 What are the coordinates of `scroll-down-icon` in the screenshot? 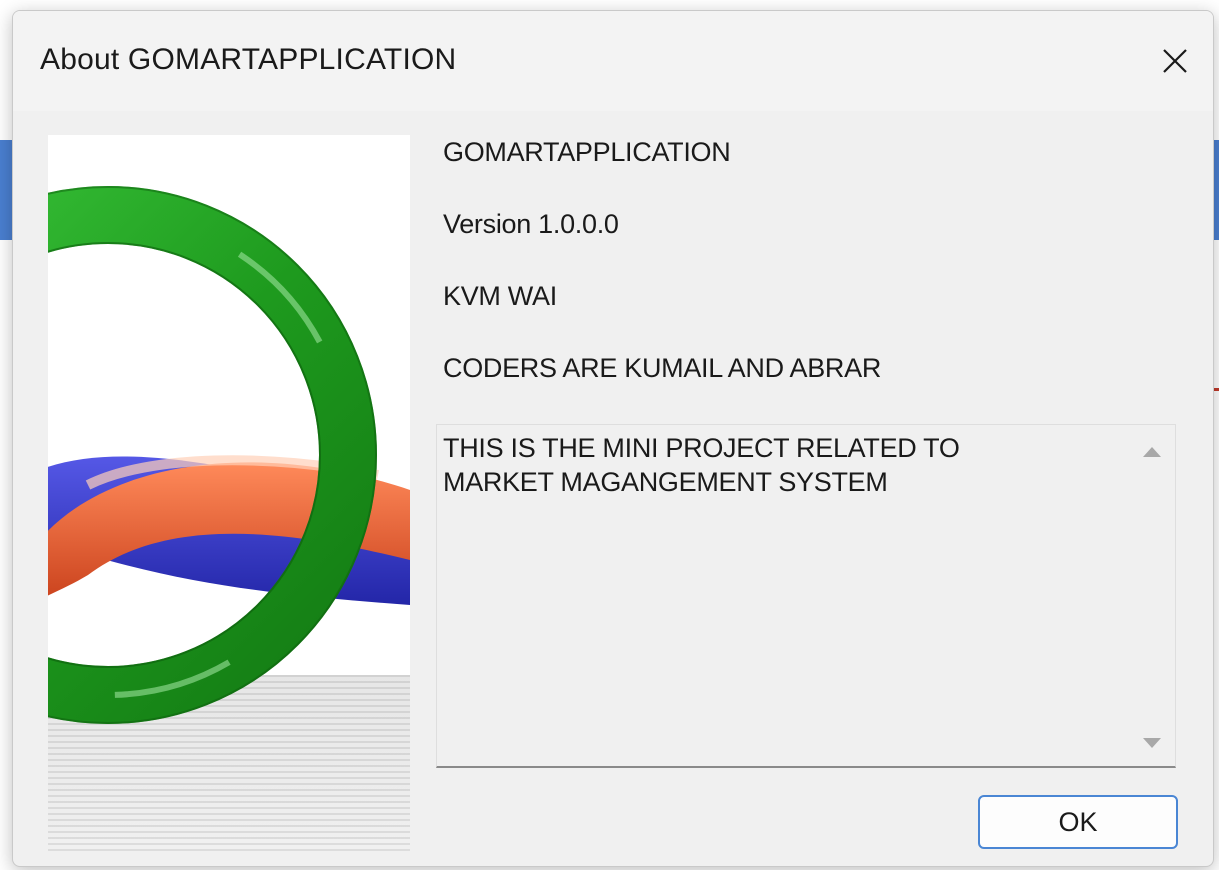 It's located at (1152, 743).